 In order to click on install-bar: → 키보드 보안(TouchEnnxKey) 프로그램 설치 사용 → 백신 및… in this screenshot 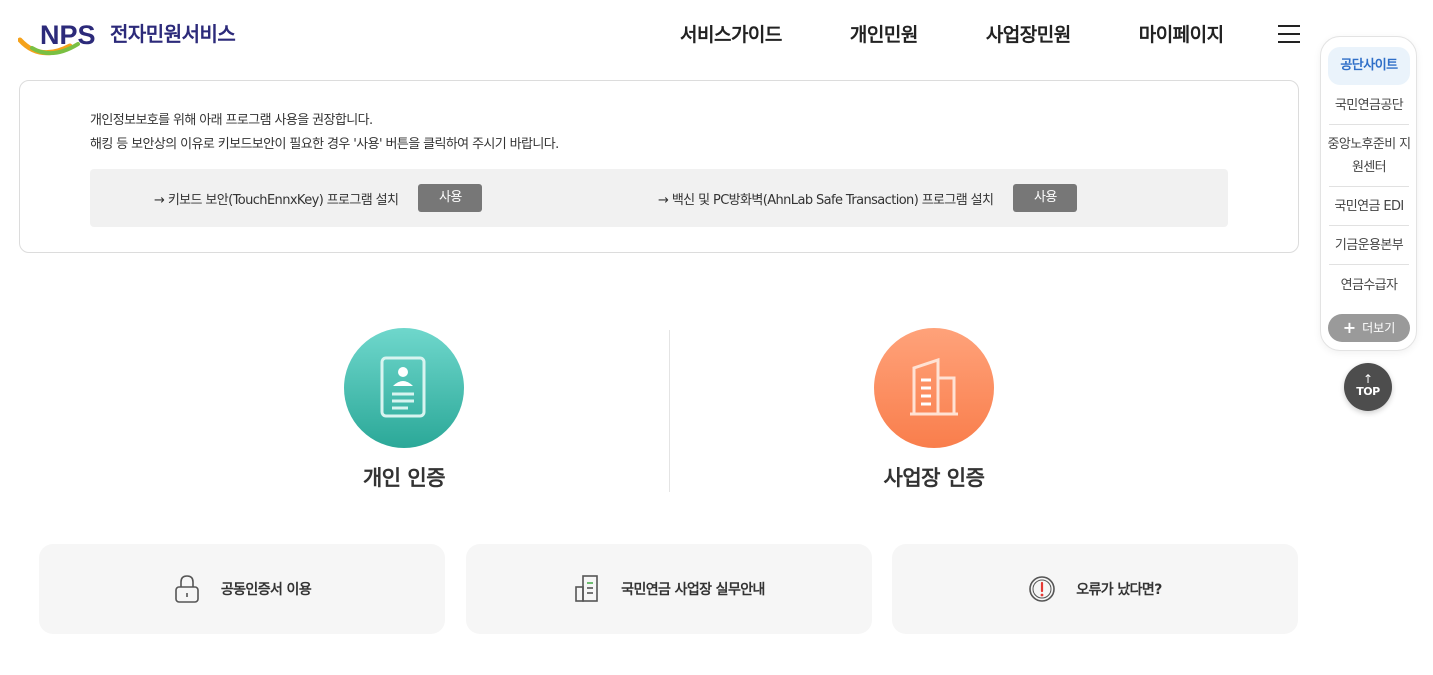, I will do `click(659, 198)`.